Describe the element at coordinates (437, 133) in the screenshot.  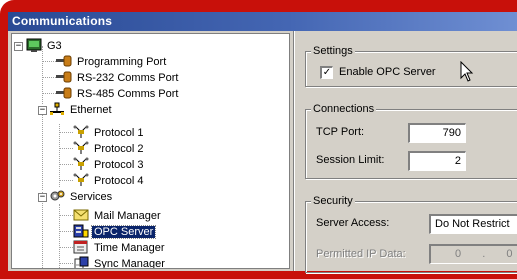
I see `tcp-port-input: 790` at that location.